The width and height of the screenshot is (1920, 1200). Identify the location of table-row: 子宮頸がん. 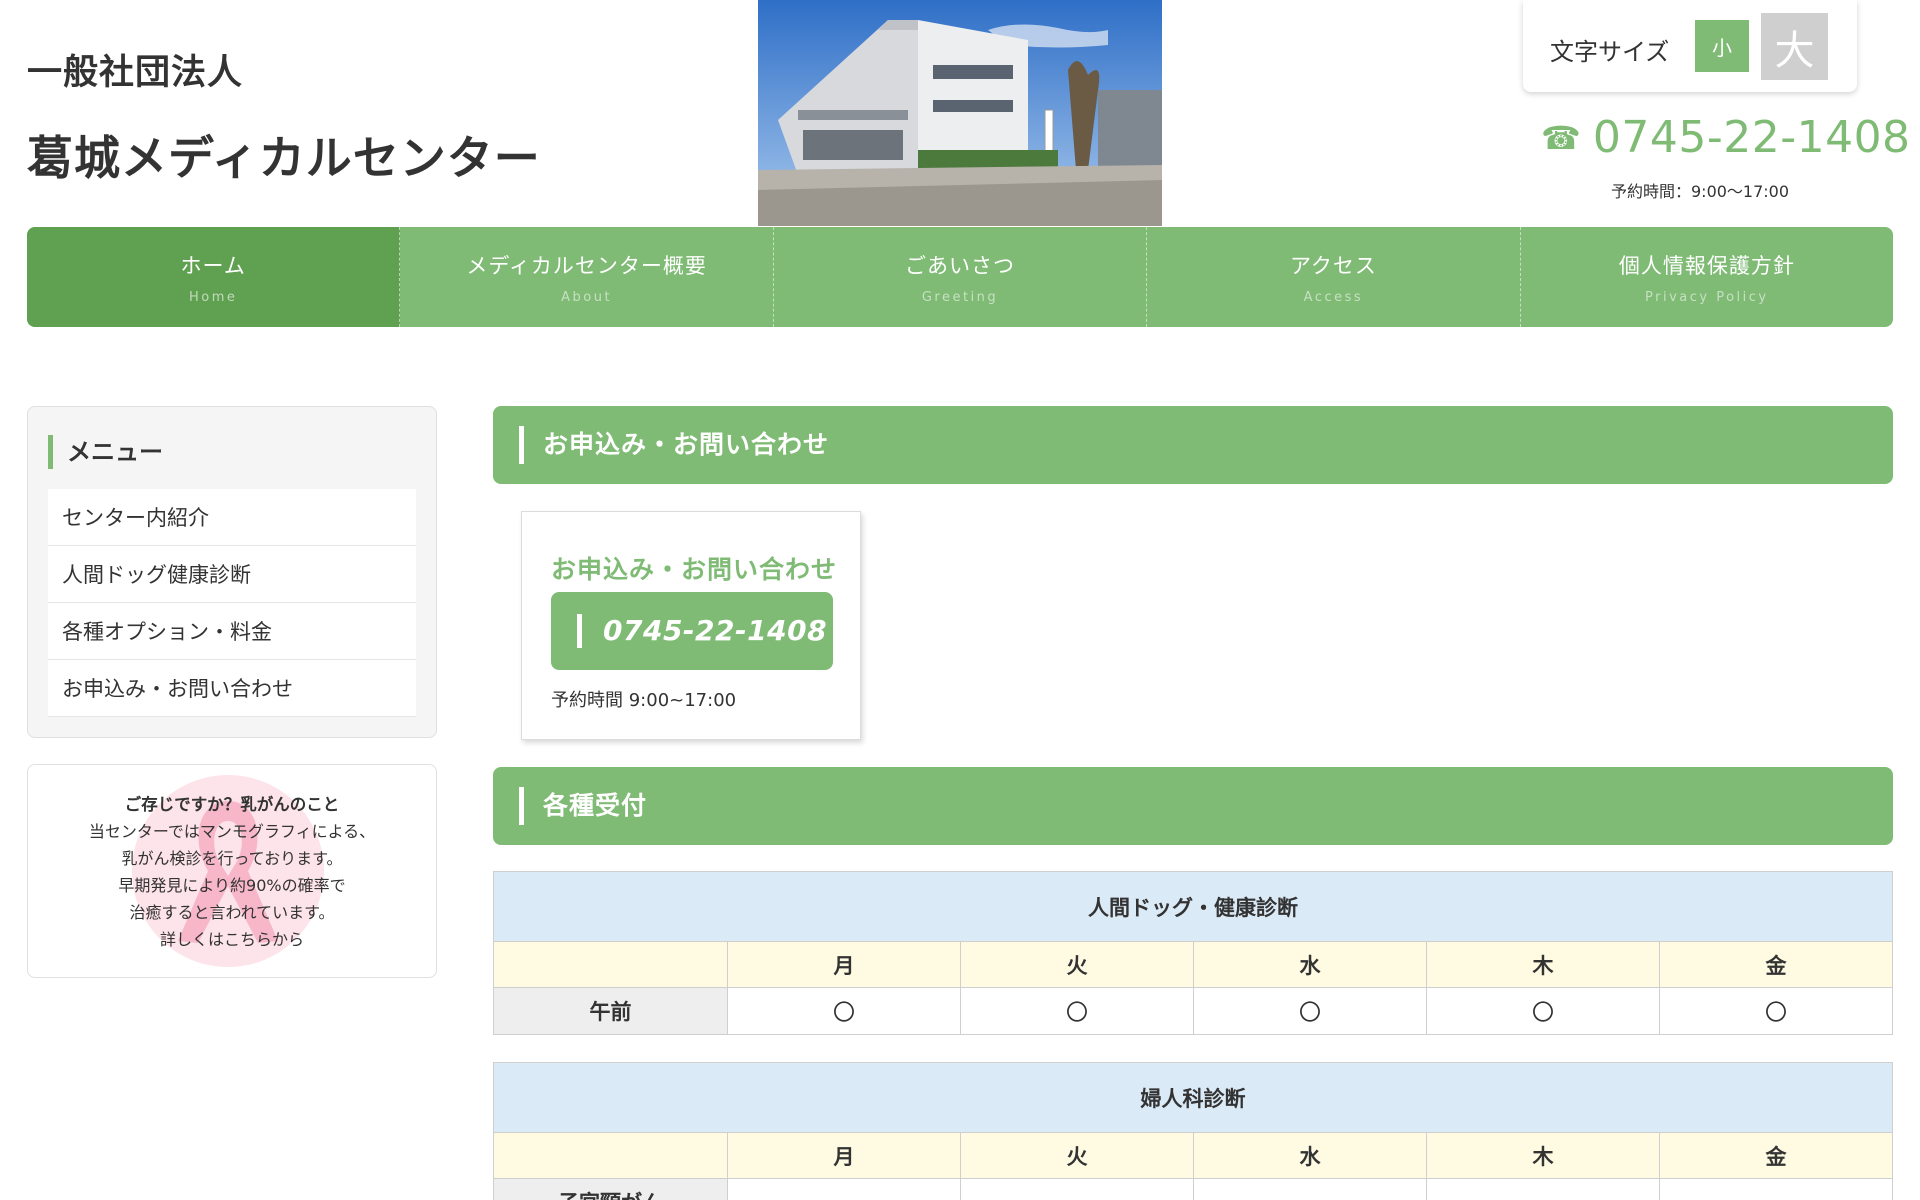
(1193, 1189).